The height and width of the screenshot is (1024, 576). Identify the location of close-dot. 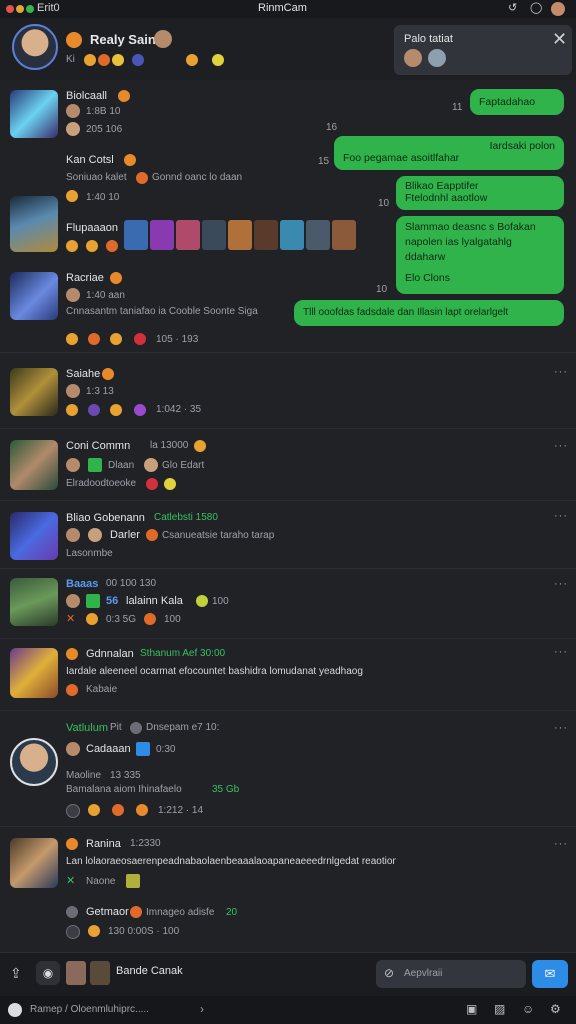
(10, 9).